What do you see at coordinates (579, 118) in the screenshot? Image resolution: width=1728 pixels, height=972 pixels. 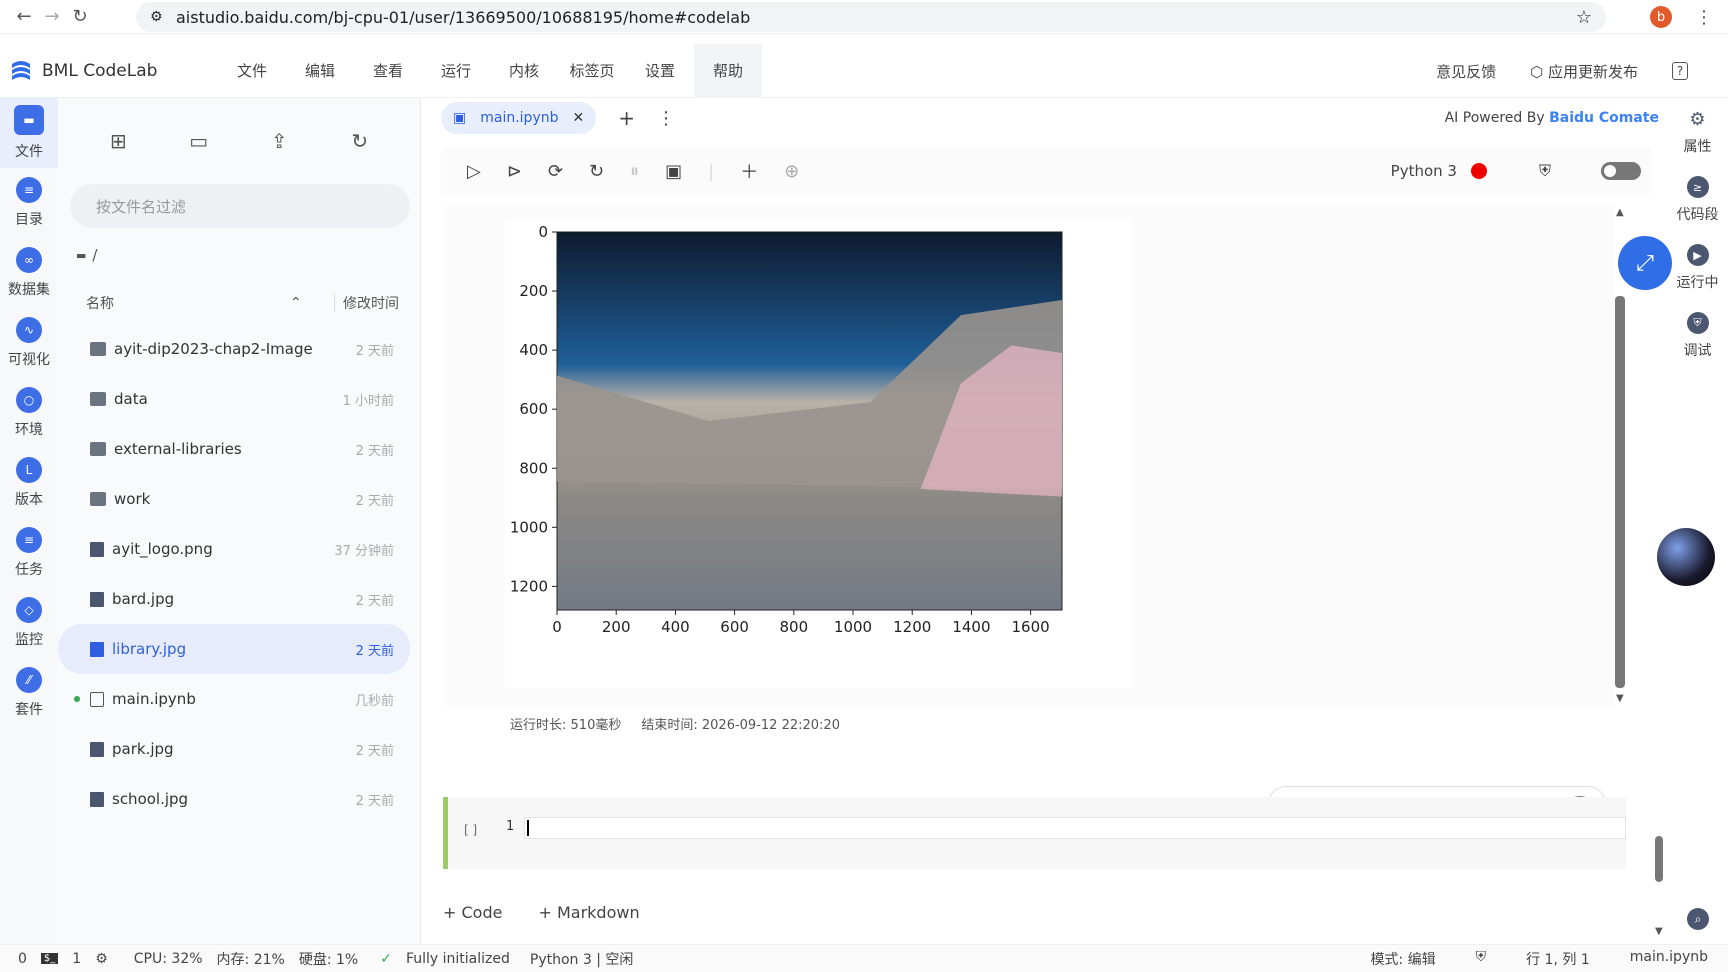 I see `close-icon: ✕` at bounding box center [579, 118].